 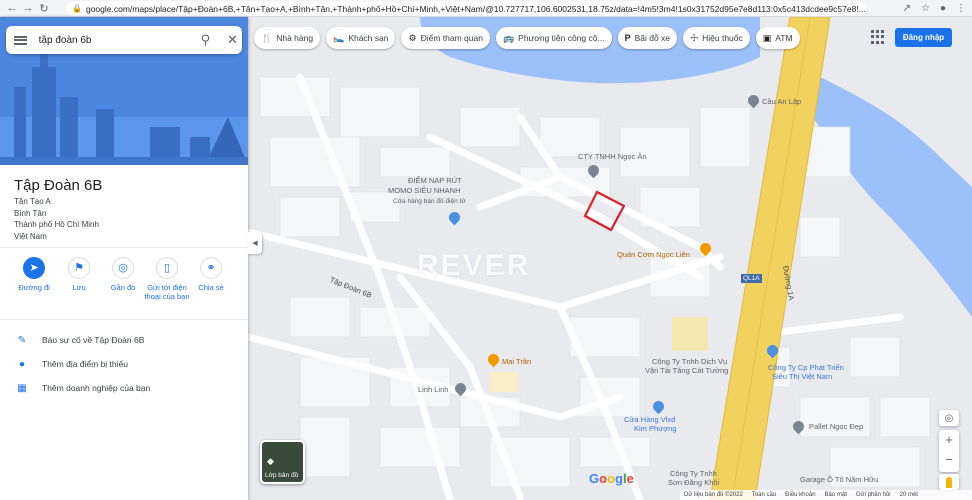 I want to click on map-label: Pallet Ngọc Đẹp, so click(x=836, y=426).